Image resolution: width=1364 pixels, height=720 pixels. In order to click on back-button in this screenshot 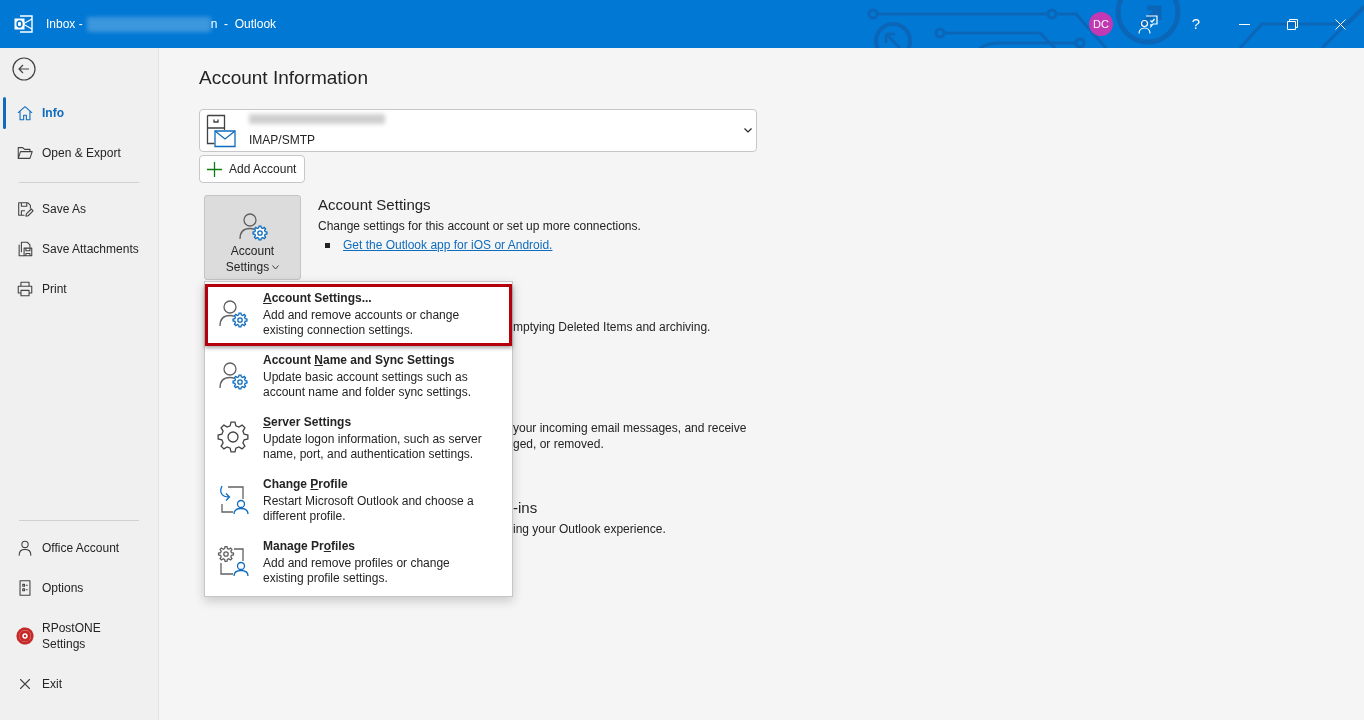, I will do `click(24, 69)`.